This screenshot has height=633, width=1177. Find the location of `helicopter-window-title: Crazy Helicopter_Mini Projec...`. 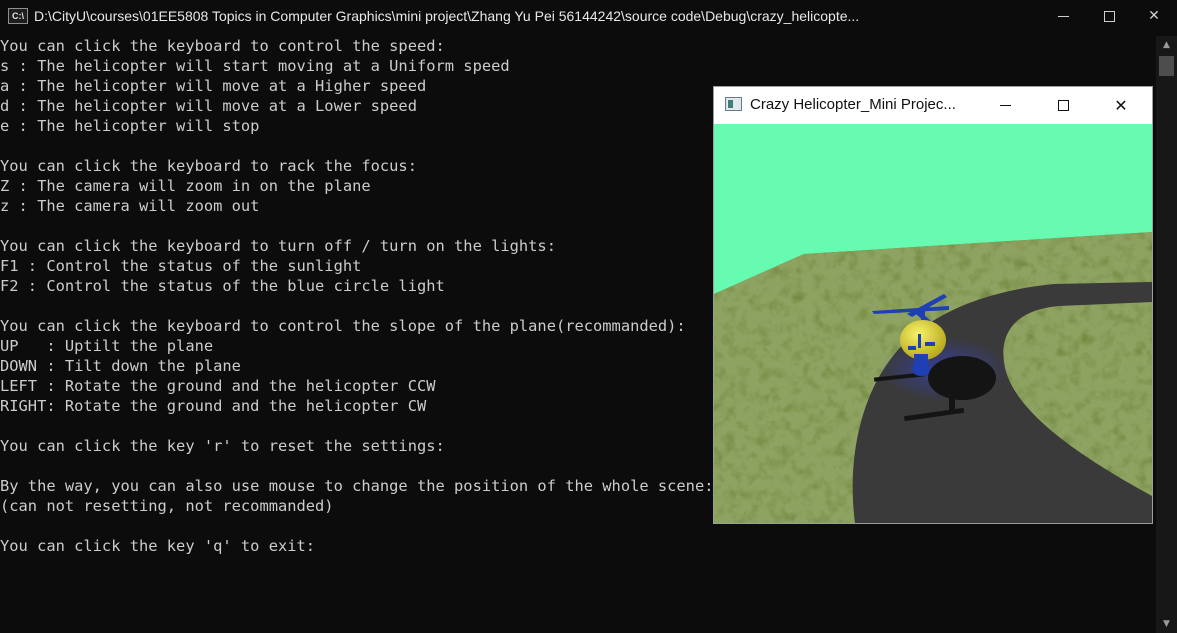

helicopter-window-title: Crazy Helicopter_Mini Projec... is located at coordinates (853, 104).